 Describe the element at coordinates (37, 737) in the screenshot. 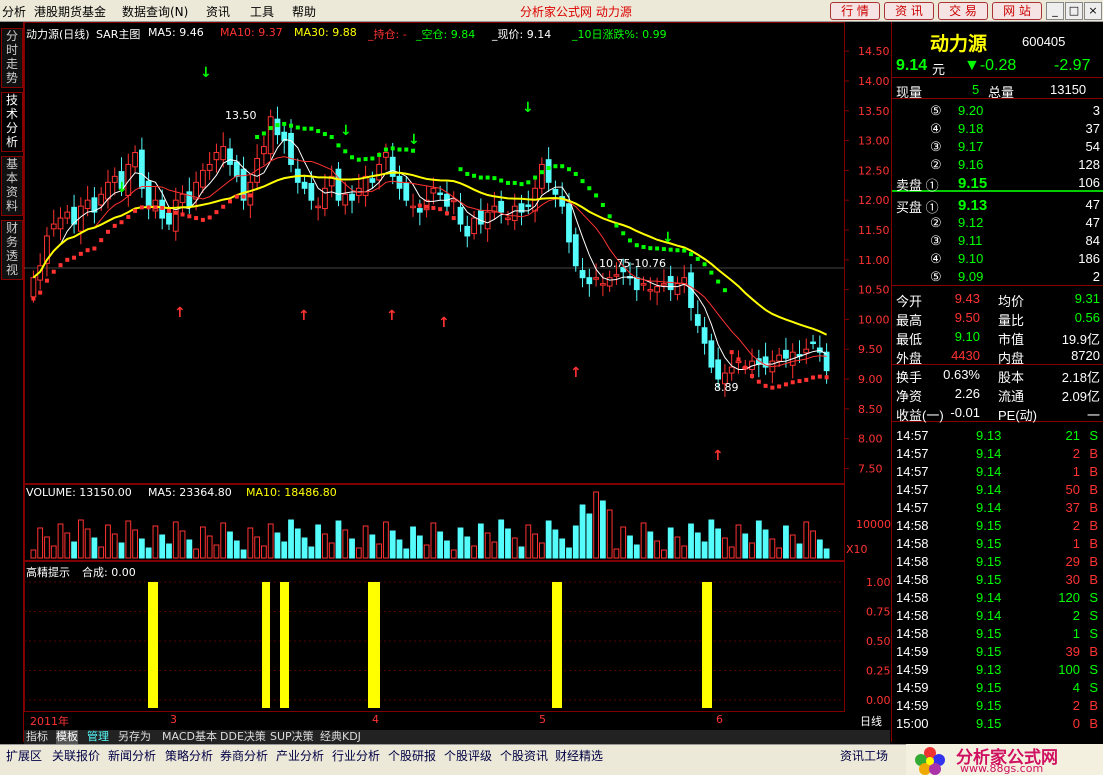

I see `tab-indicator: 指标` at that location.